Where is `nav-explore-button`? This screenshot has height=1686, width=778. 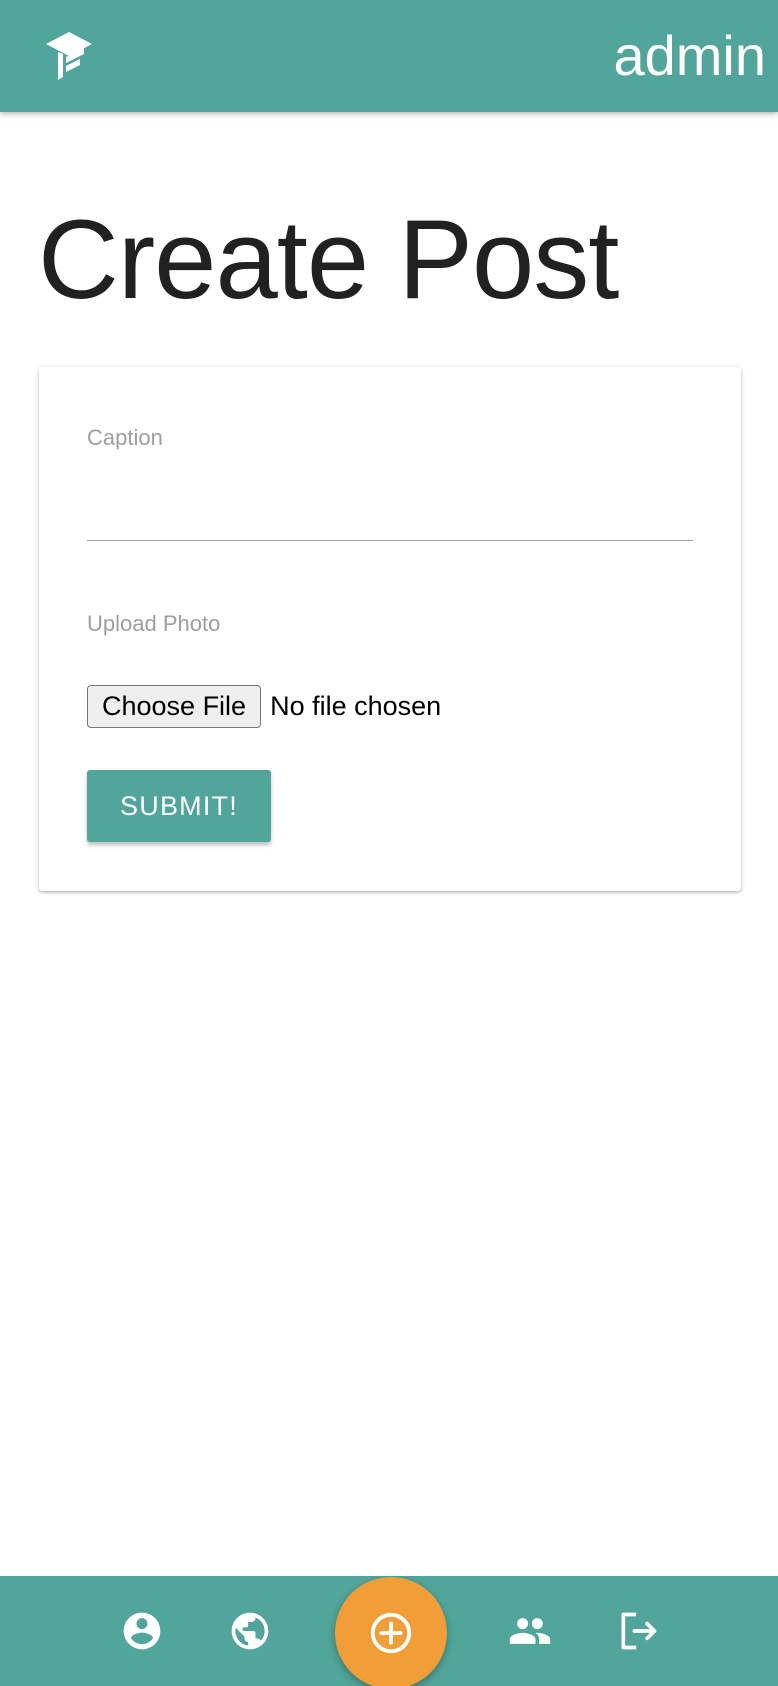 nav-explore-button is located at coordinates (250, 1631).